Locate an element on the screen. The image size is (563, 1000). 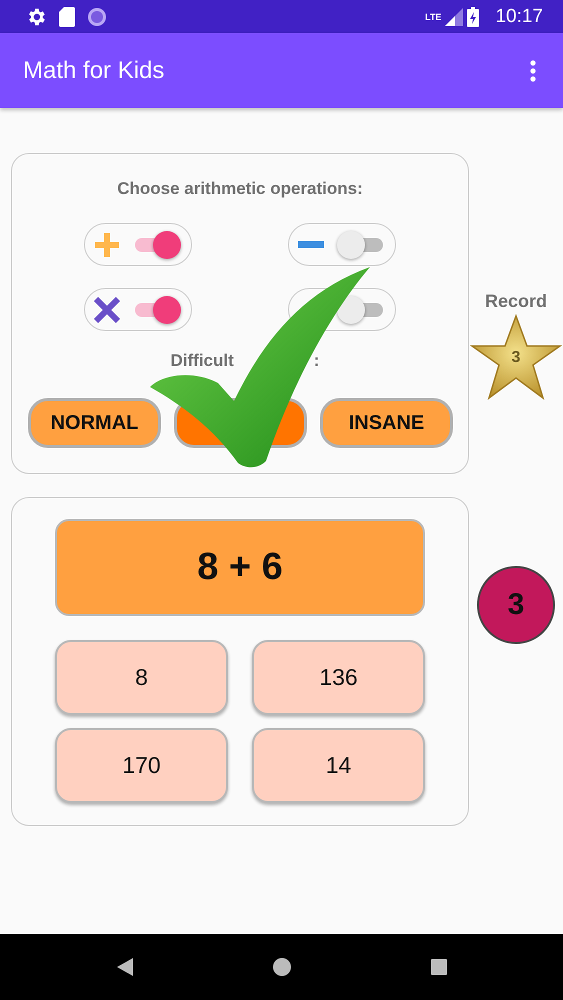
difficulty-label: : is located at coordinates (317, 361).